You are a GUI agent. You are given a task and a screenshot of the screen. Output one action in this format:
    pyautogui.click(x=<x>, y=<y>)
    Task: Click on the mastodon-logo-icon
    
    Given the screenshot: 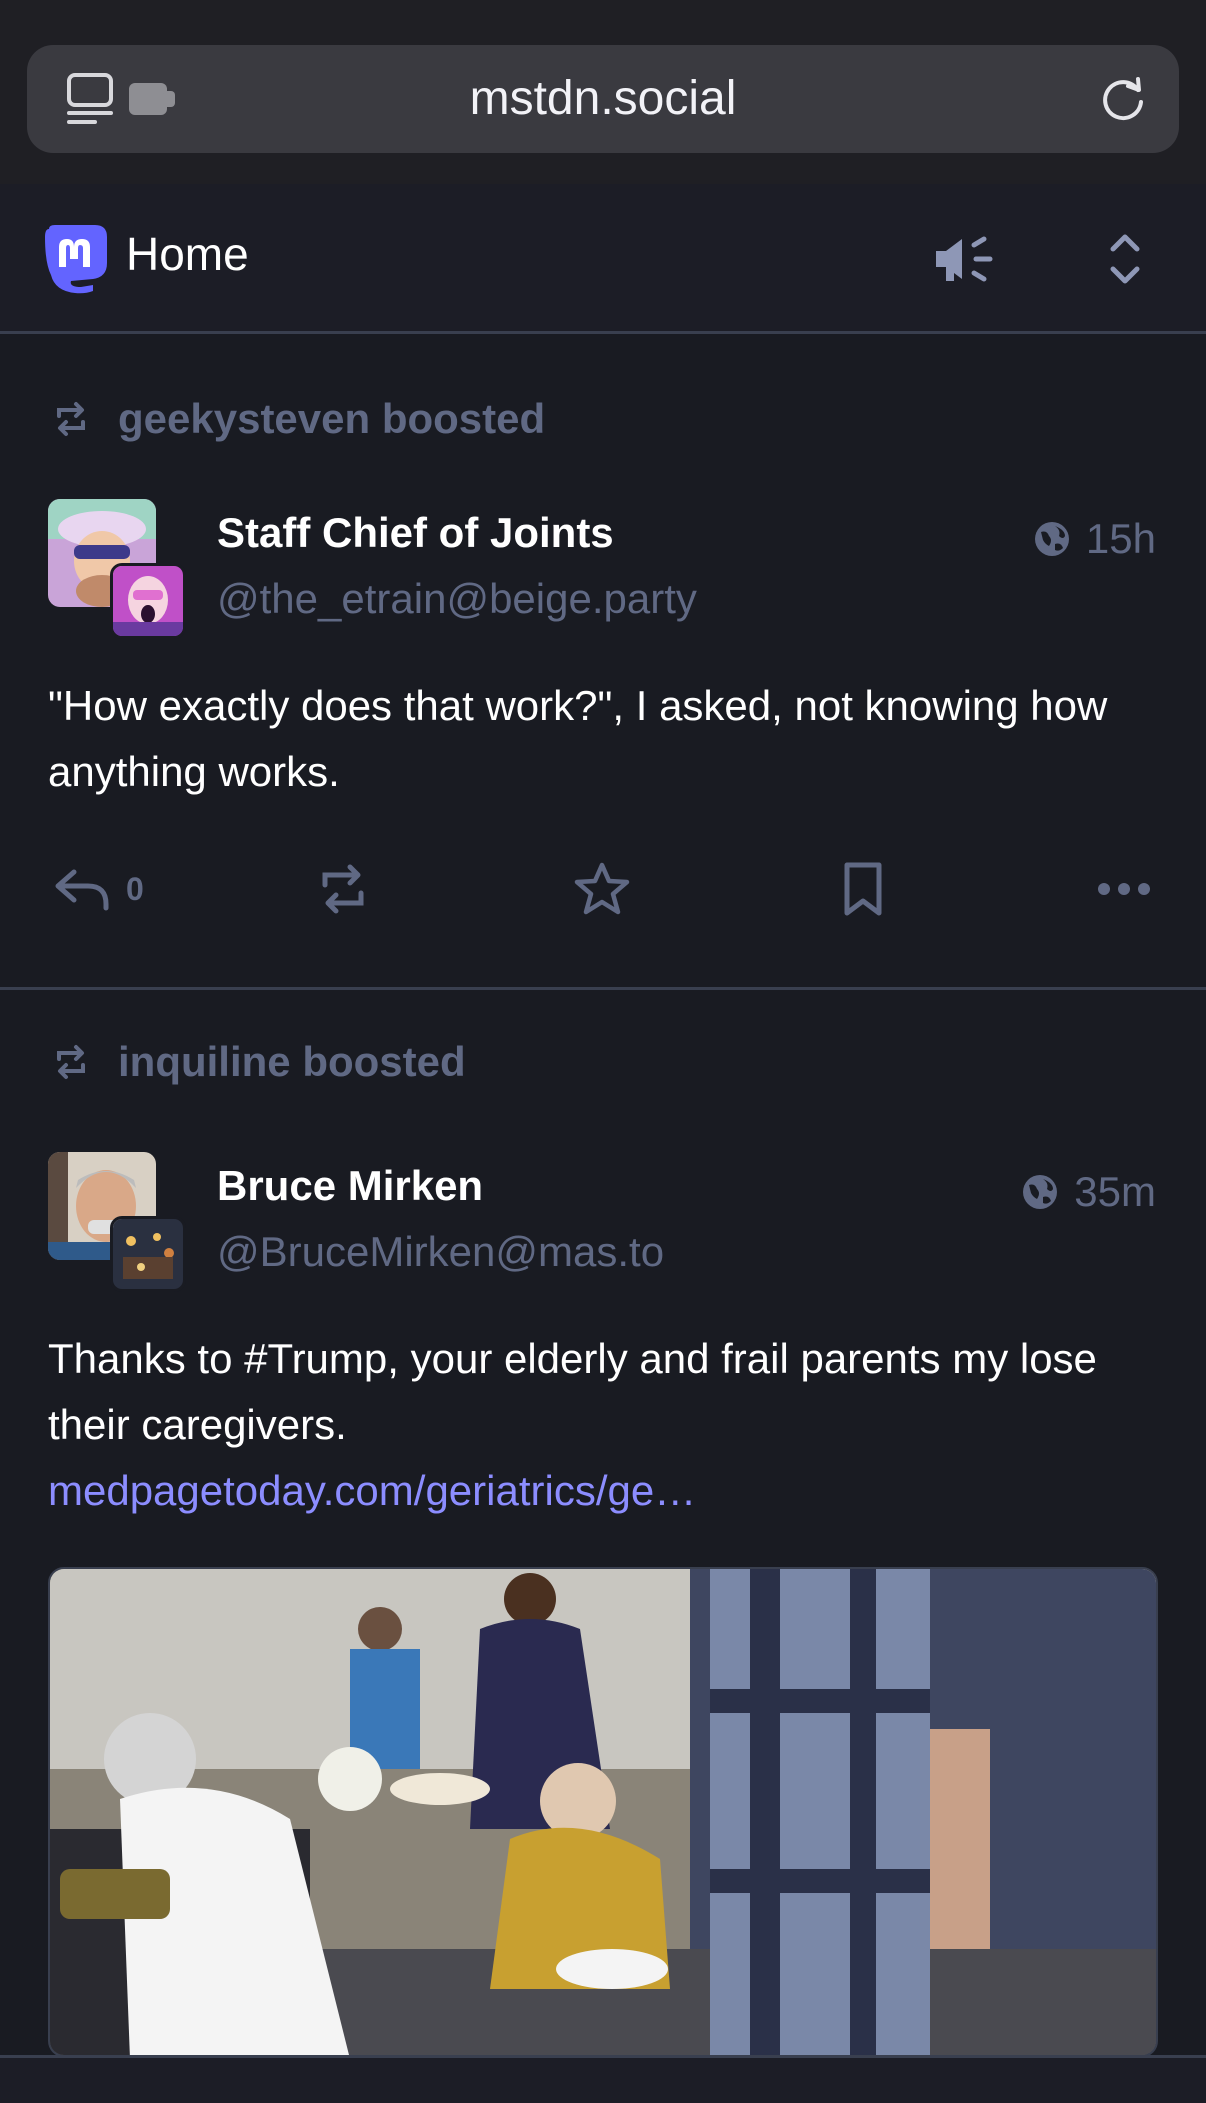 What is the action you would take?
    pyautogui.click(x=75, y=259)
    